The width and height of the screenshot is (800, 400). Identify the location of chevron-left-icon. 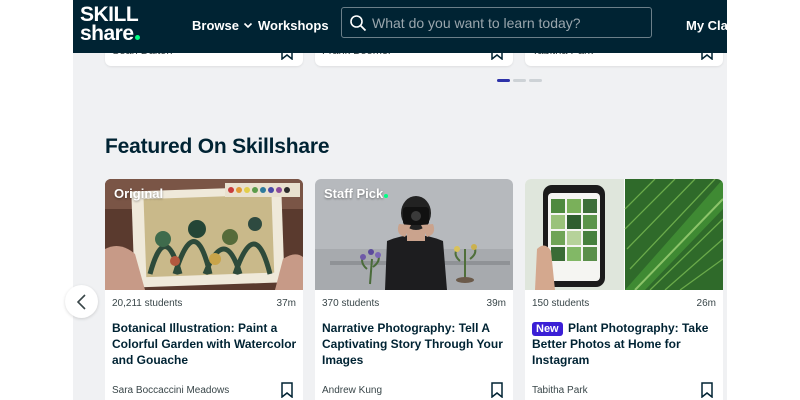
(81, 301).